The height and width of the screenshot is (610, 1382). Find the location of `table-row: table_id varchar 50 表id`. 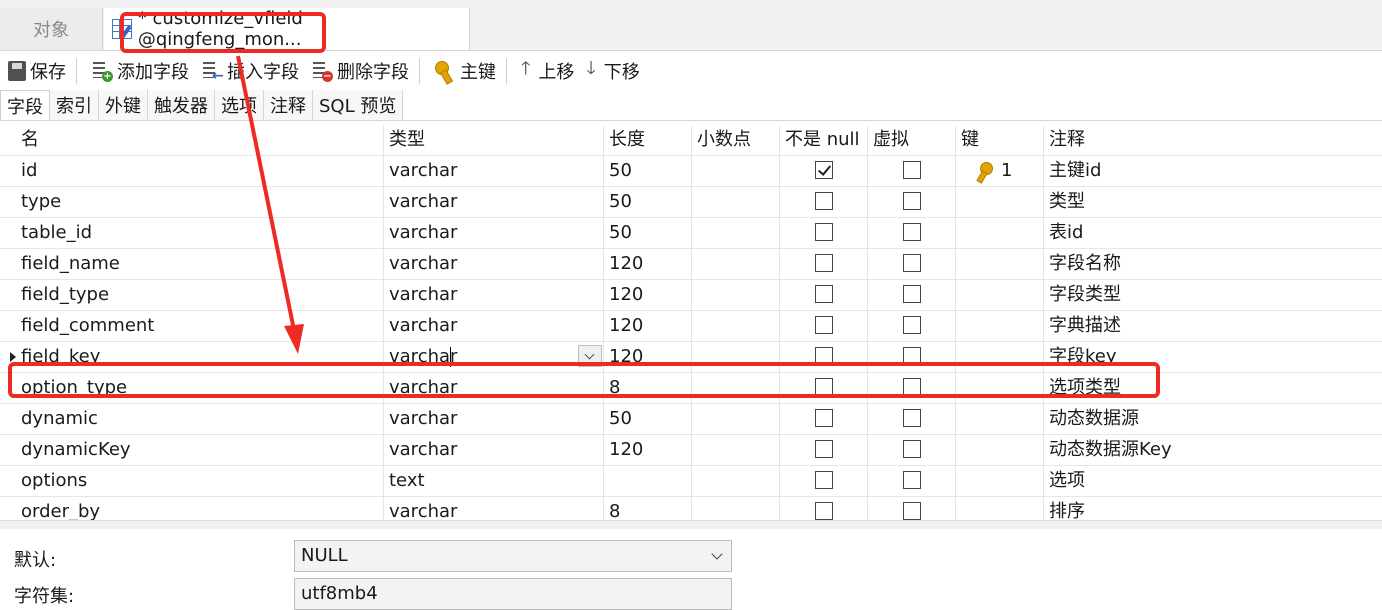

table-row: table_id varchar 50 表id is located at coordinates (691, 233).